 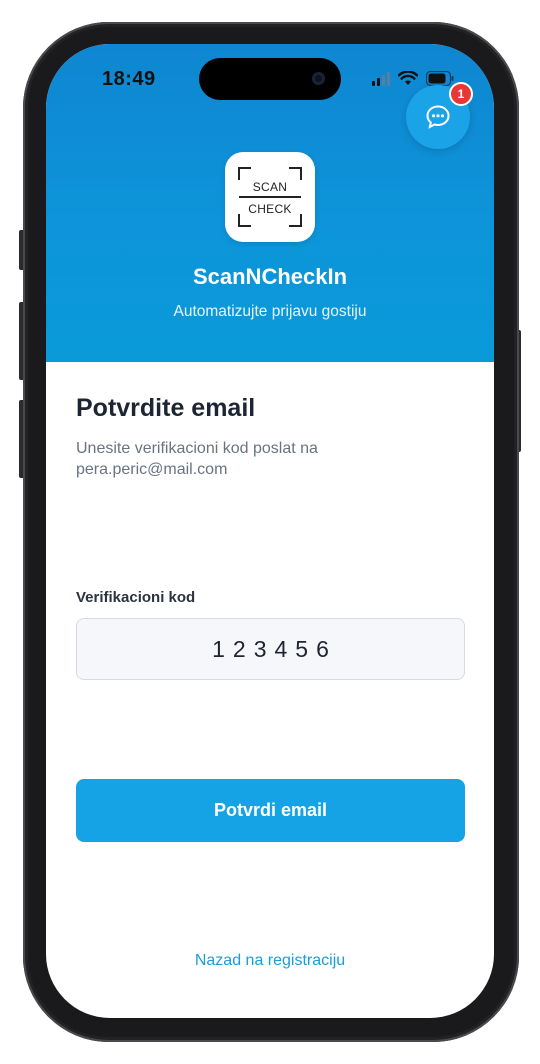 I want to click on code-field-label: Verifikacioni kod, so click(x=136, y=597).